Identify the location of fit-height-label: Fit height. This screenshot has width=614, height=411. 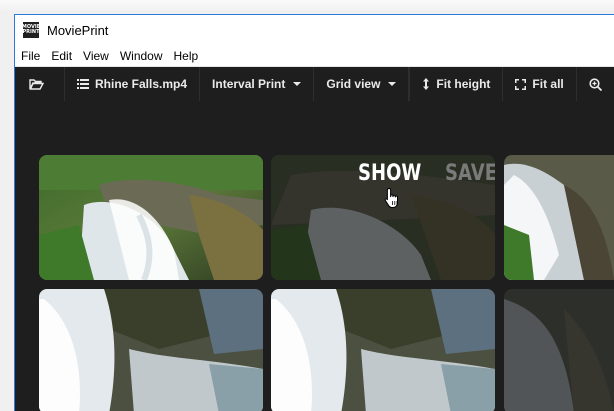
(463, 84).